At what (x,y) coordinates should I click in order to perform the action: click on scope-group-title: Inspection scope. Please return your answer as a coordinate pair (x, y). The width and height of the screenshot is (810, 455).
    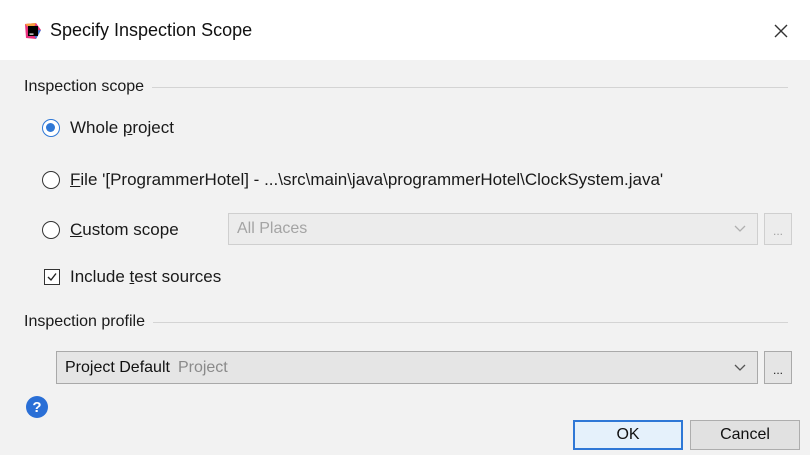
    Looking at the image, I should click on (88, 87).